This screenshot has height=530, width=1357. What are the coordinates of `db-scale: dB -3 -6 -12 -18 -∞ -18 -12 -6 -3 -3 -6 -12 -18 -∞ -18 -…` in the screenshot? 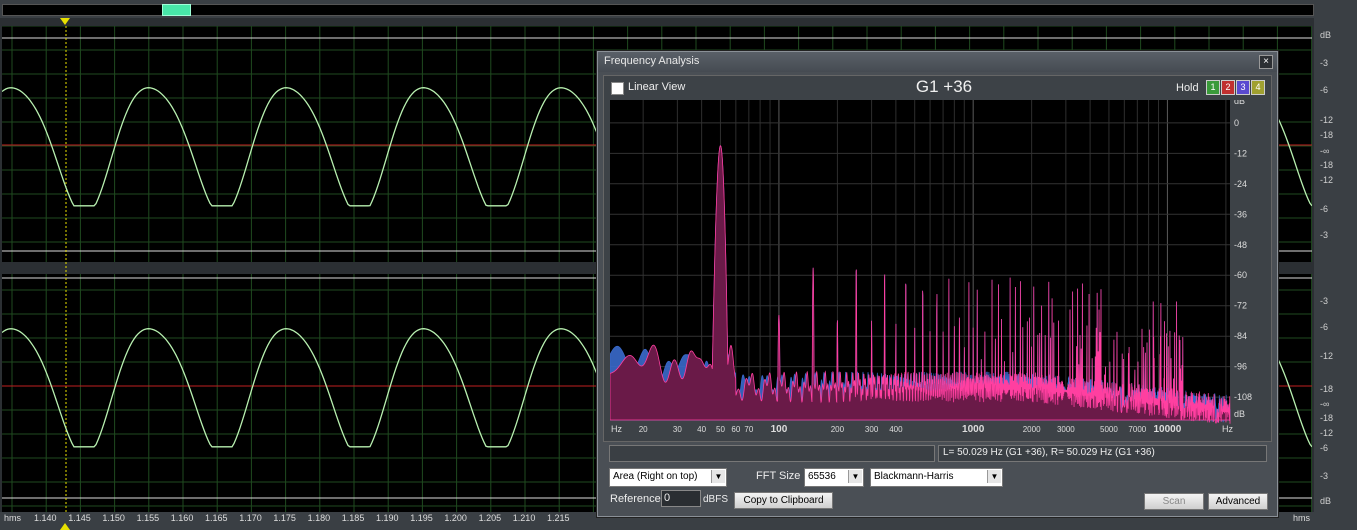 It's located at (1335, 265).